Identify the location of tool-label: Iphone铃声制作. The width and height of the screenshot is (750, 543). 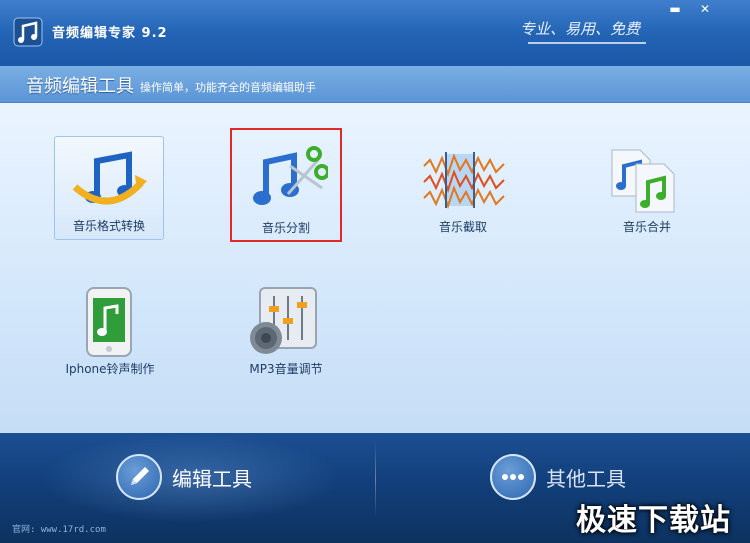
(110, 369).